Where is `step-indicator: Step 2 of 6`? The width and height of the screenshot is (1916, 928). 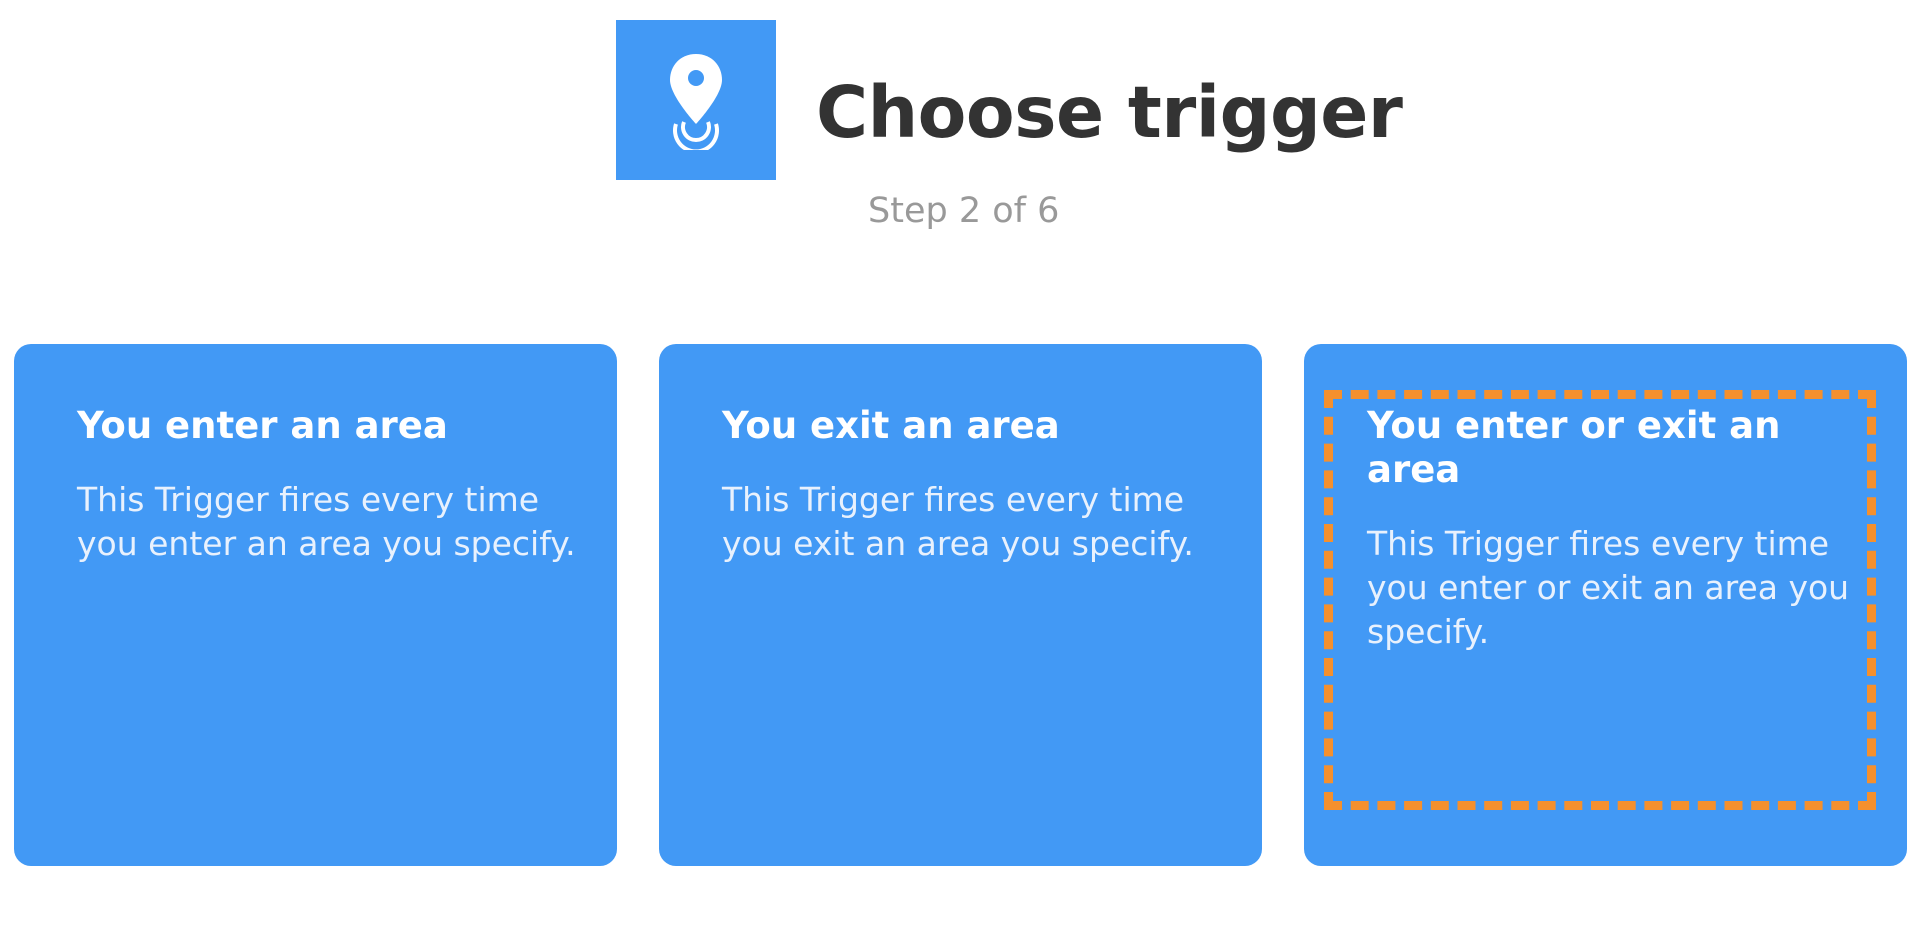
step-indicator: Step 2 of 6 is located at coordinates (964, 211).